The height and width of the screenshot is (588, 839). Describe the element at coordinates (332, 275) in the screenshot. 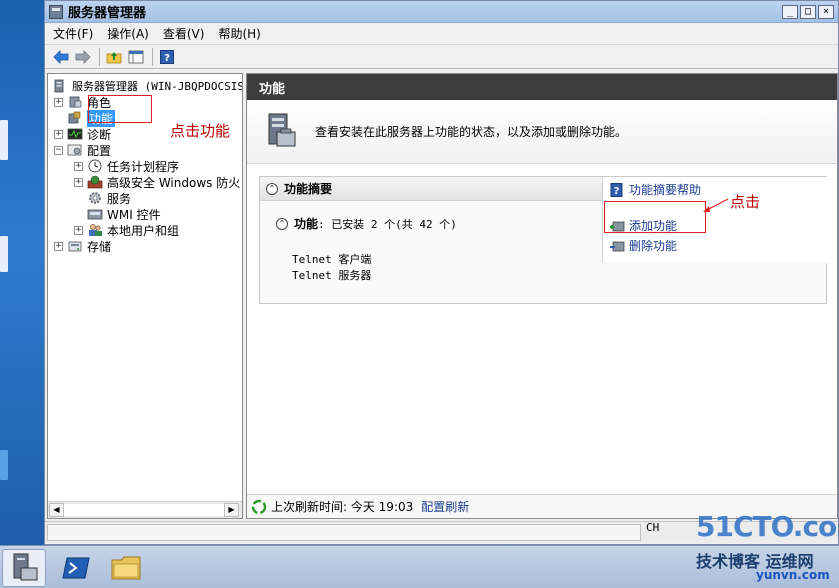

I see `installed-feature-item: Telnet 服务器` at that location.